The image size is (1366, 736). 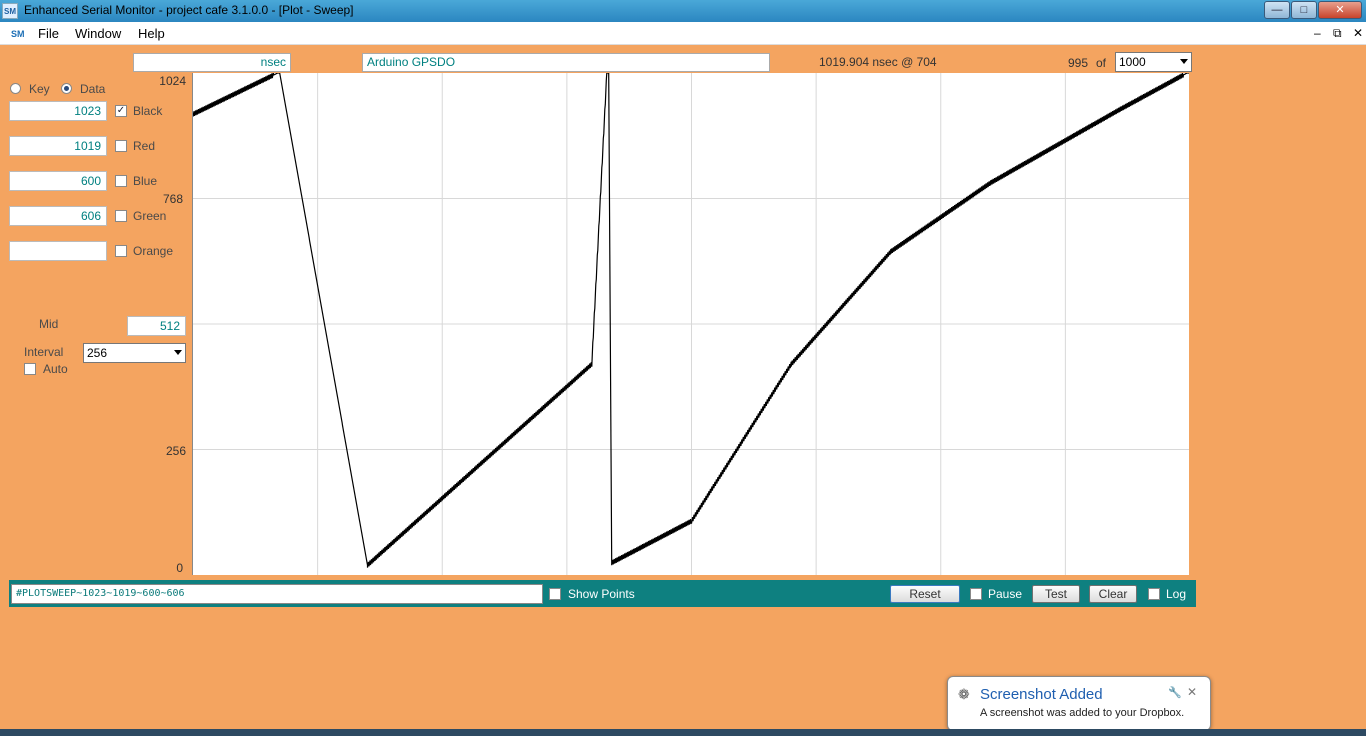 What do you see at coordinates (55, 369) in the screenshot?
I see `auto-label: Auto` at bounding box center [55, 369].